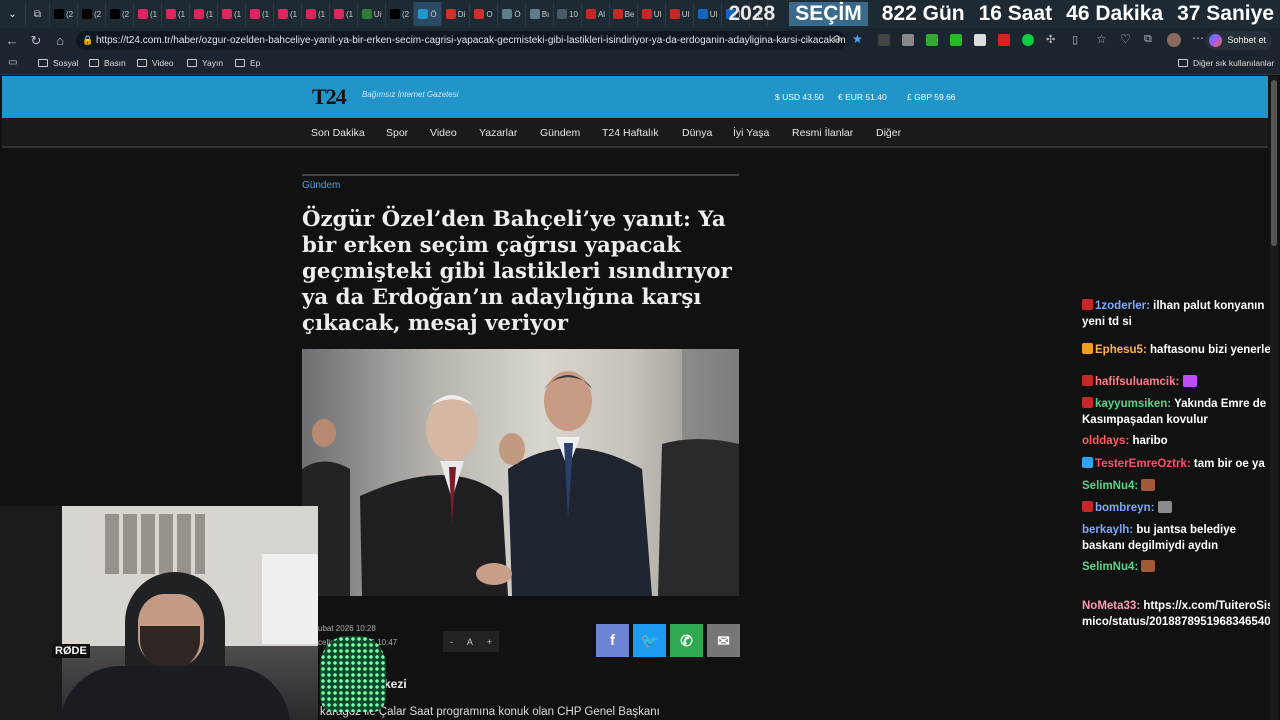 The image size is (1280, 720). What do you see at coordinates (630, 133) in the screenshot?
I see `nav-t24-haftalik: T24 Haftalık` at bounding box center [630, 133].